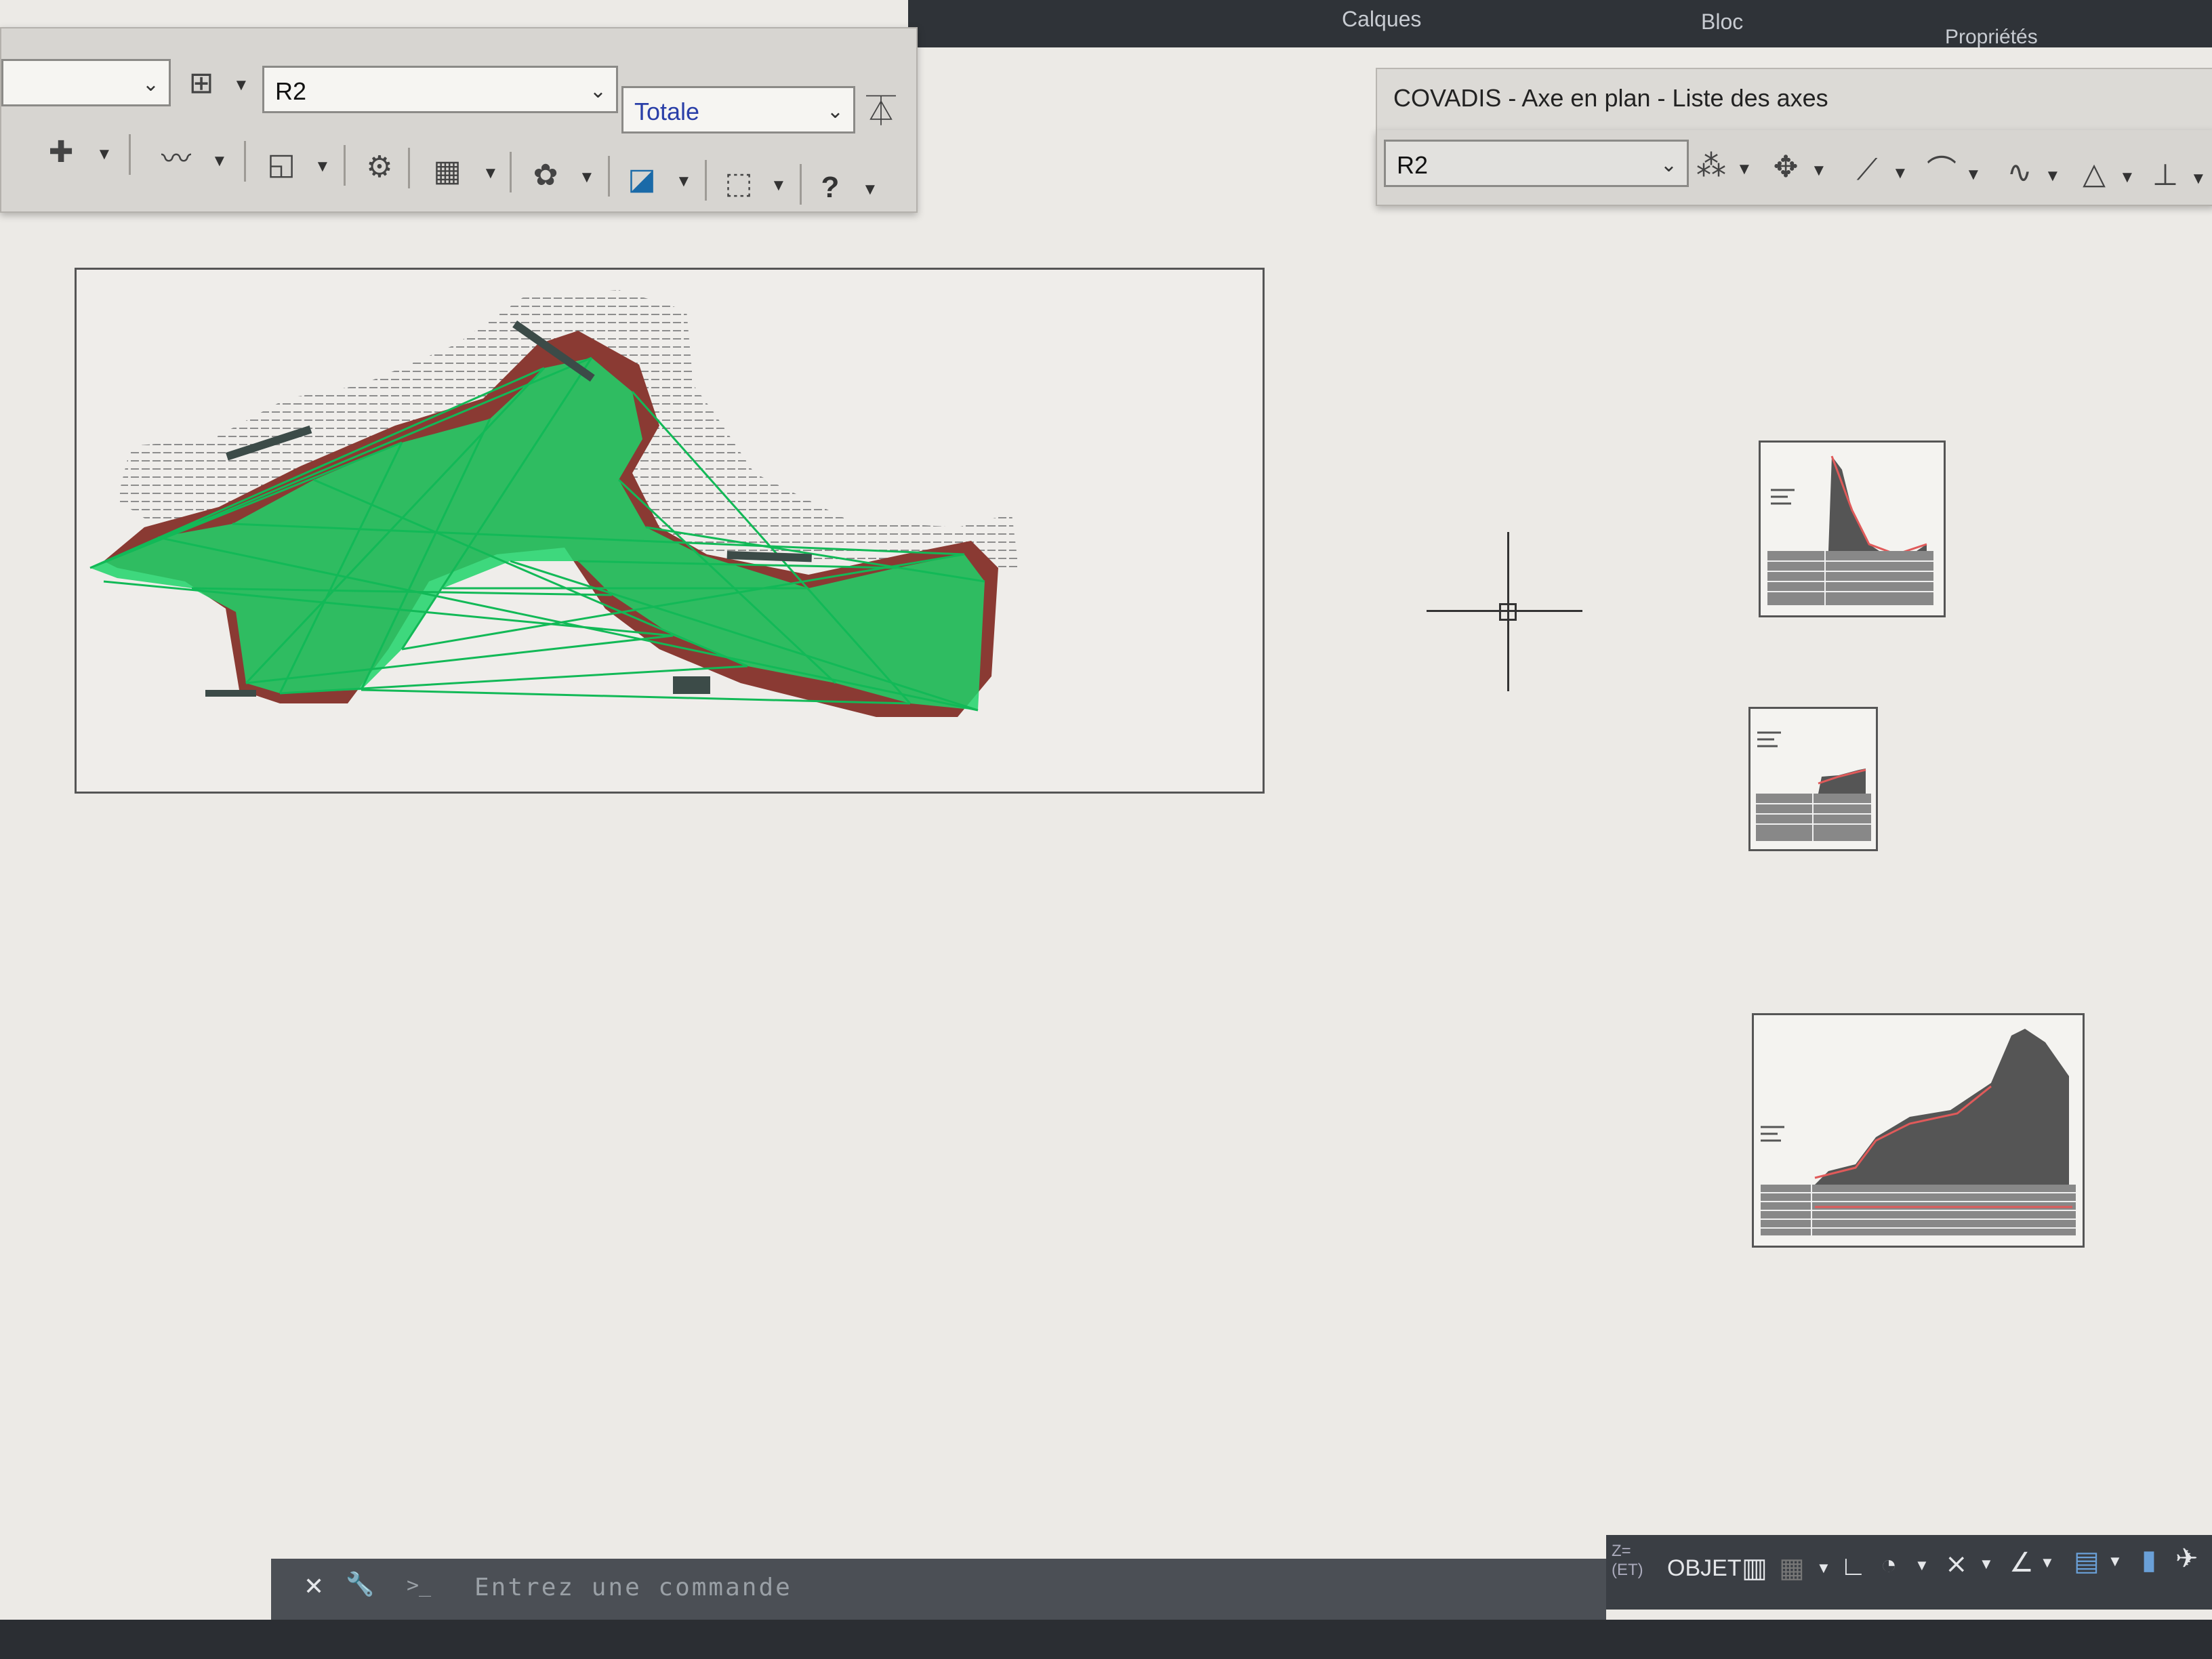 The image size is (2212, 1659). I want to click on z-elevation-label: Z= (ET), so click(1627, 1561).